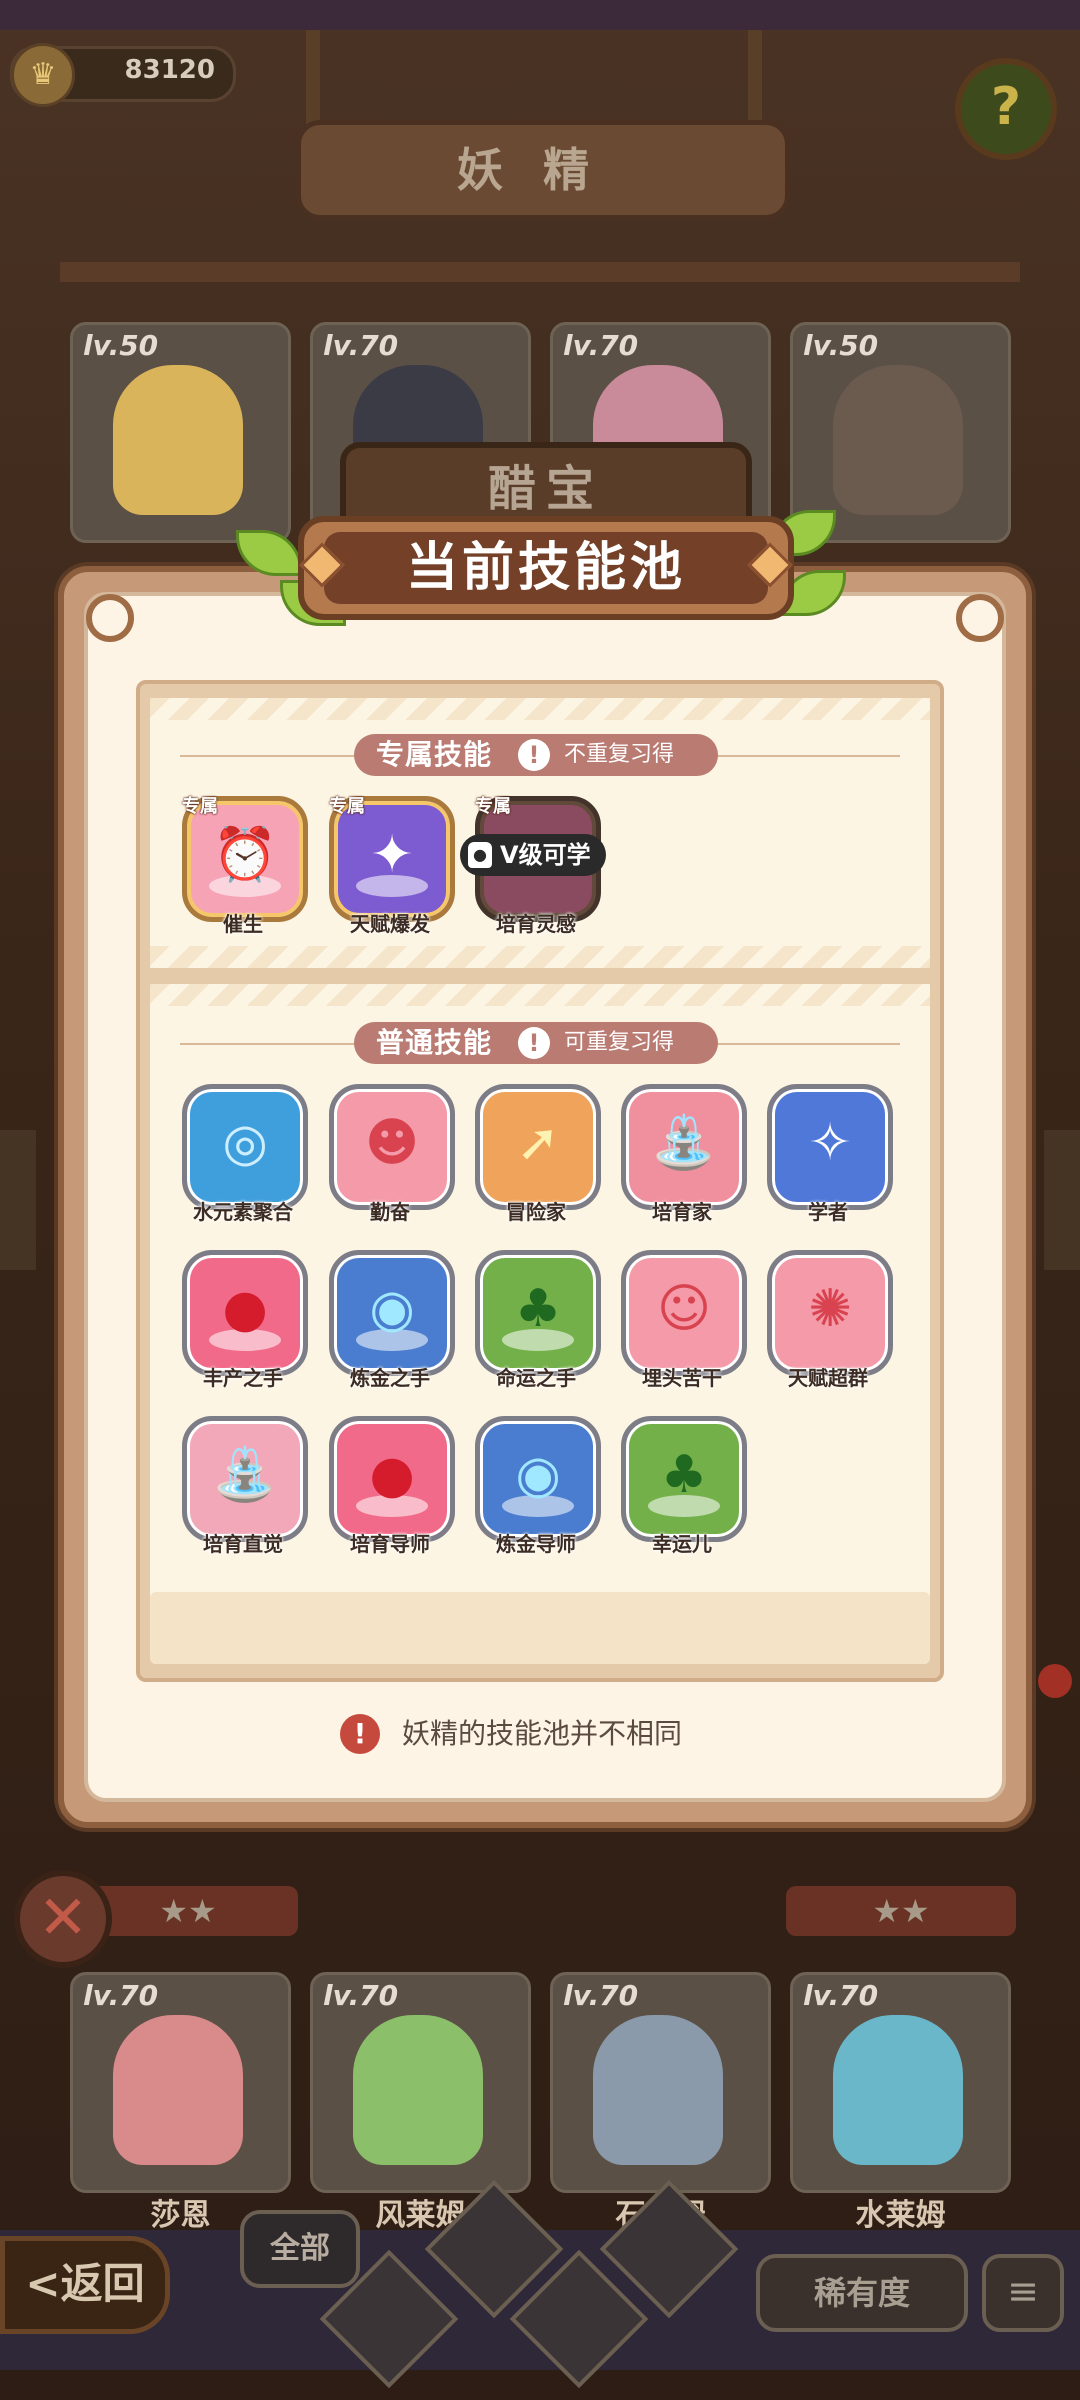 The width and height of the screenshot is (1080, 2400). I want to click on card-name: 水莱姆, so click(900, 2215).